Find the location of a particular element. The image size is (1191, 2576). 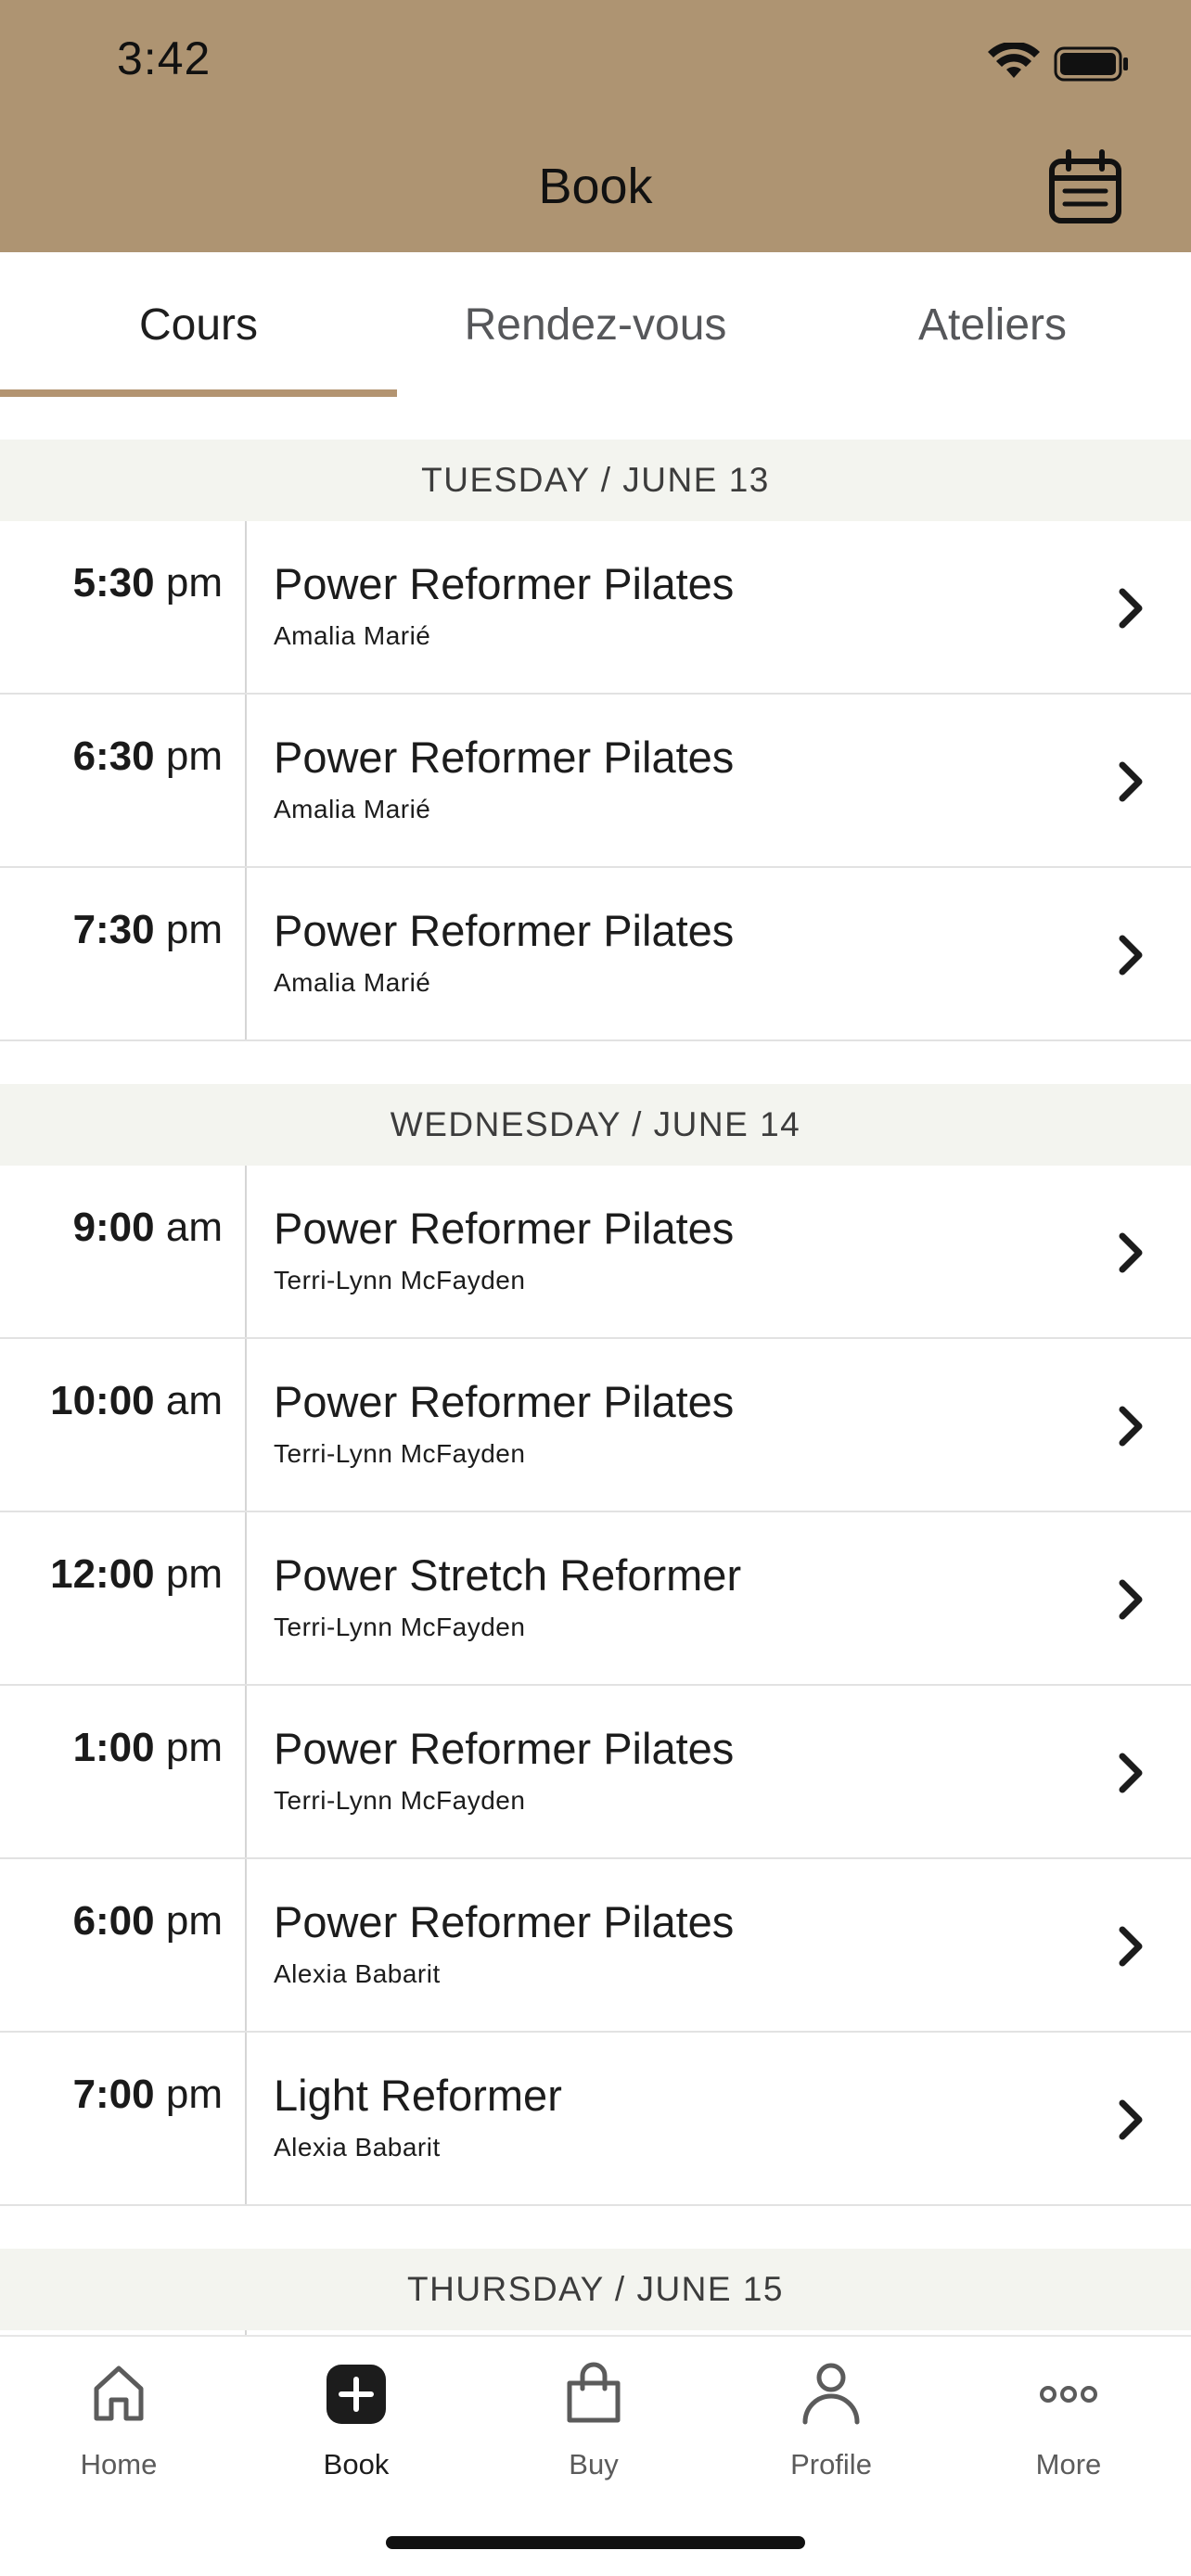

plus-square-icon is located at coordinates (356, 2394).